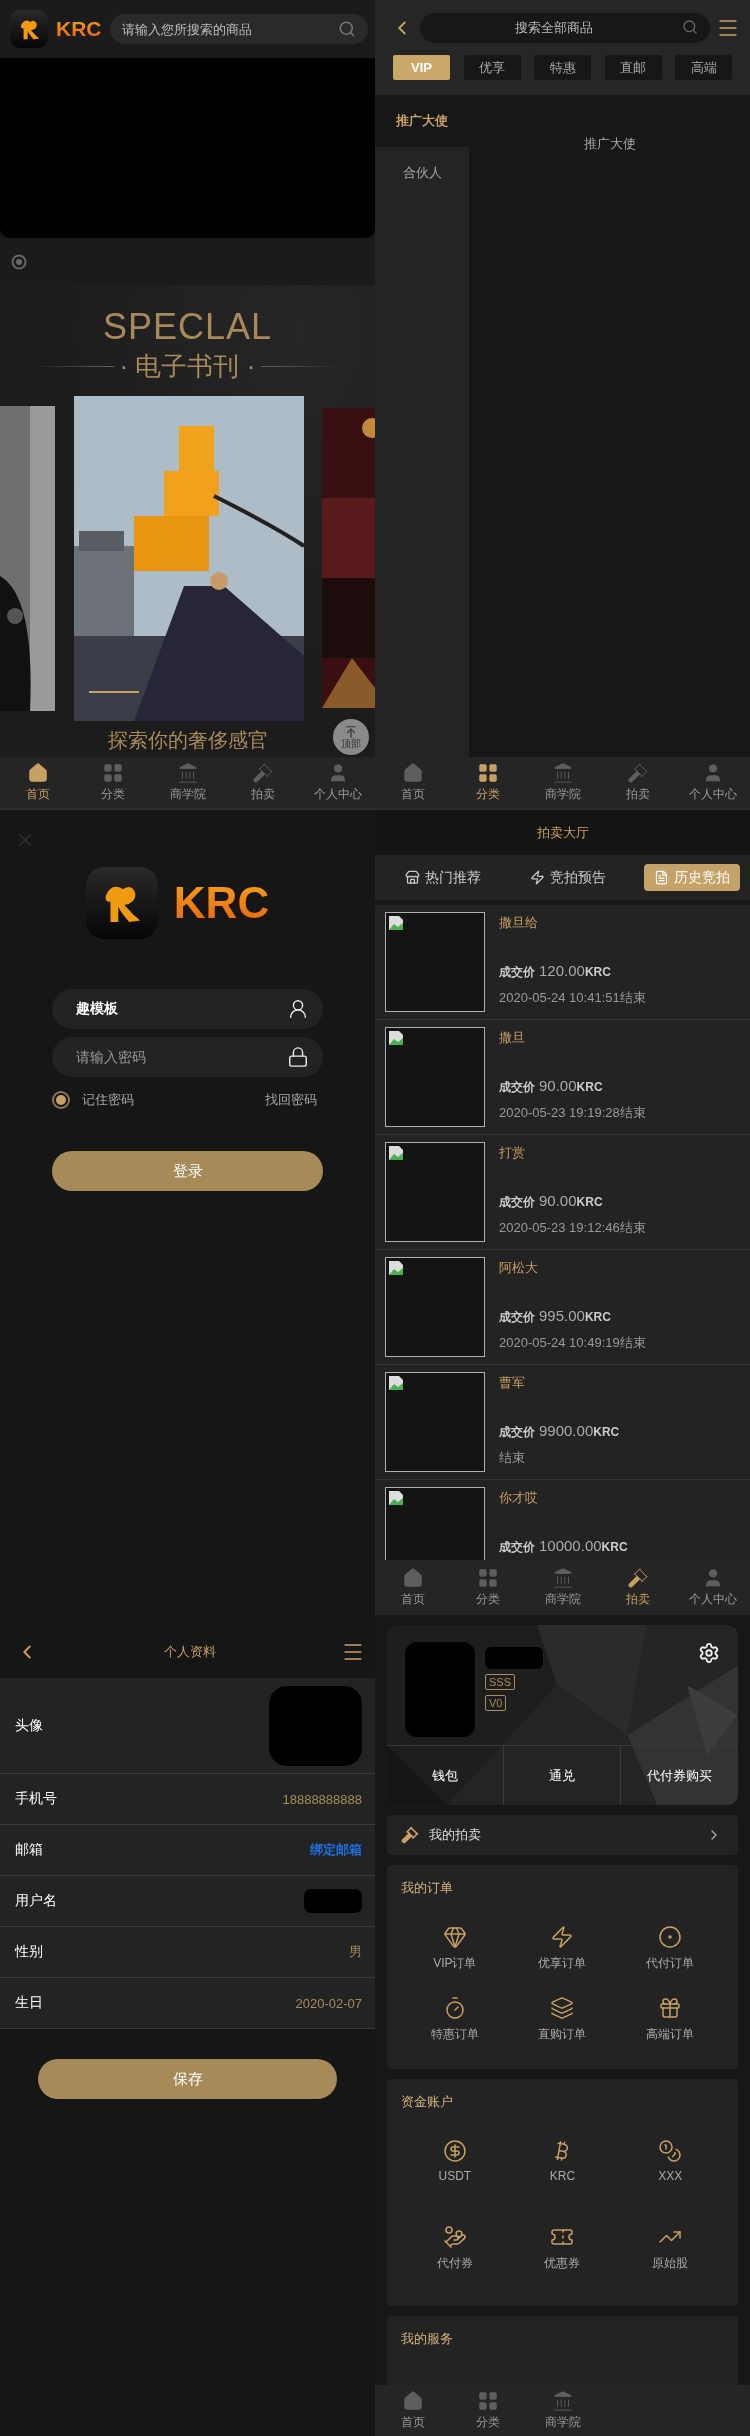 The width and height of the screenshot is (750, 2436). What do you see at coordinates (633, 67) in the screenshot?
I see `filter-chip: 直邮` at bounding box center [633, 67].